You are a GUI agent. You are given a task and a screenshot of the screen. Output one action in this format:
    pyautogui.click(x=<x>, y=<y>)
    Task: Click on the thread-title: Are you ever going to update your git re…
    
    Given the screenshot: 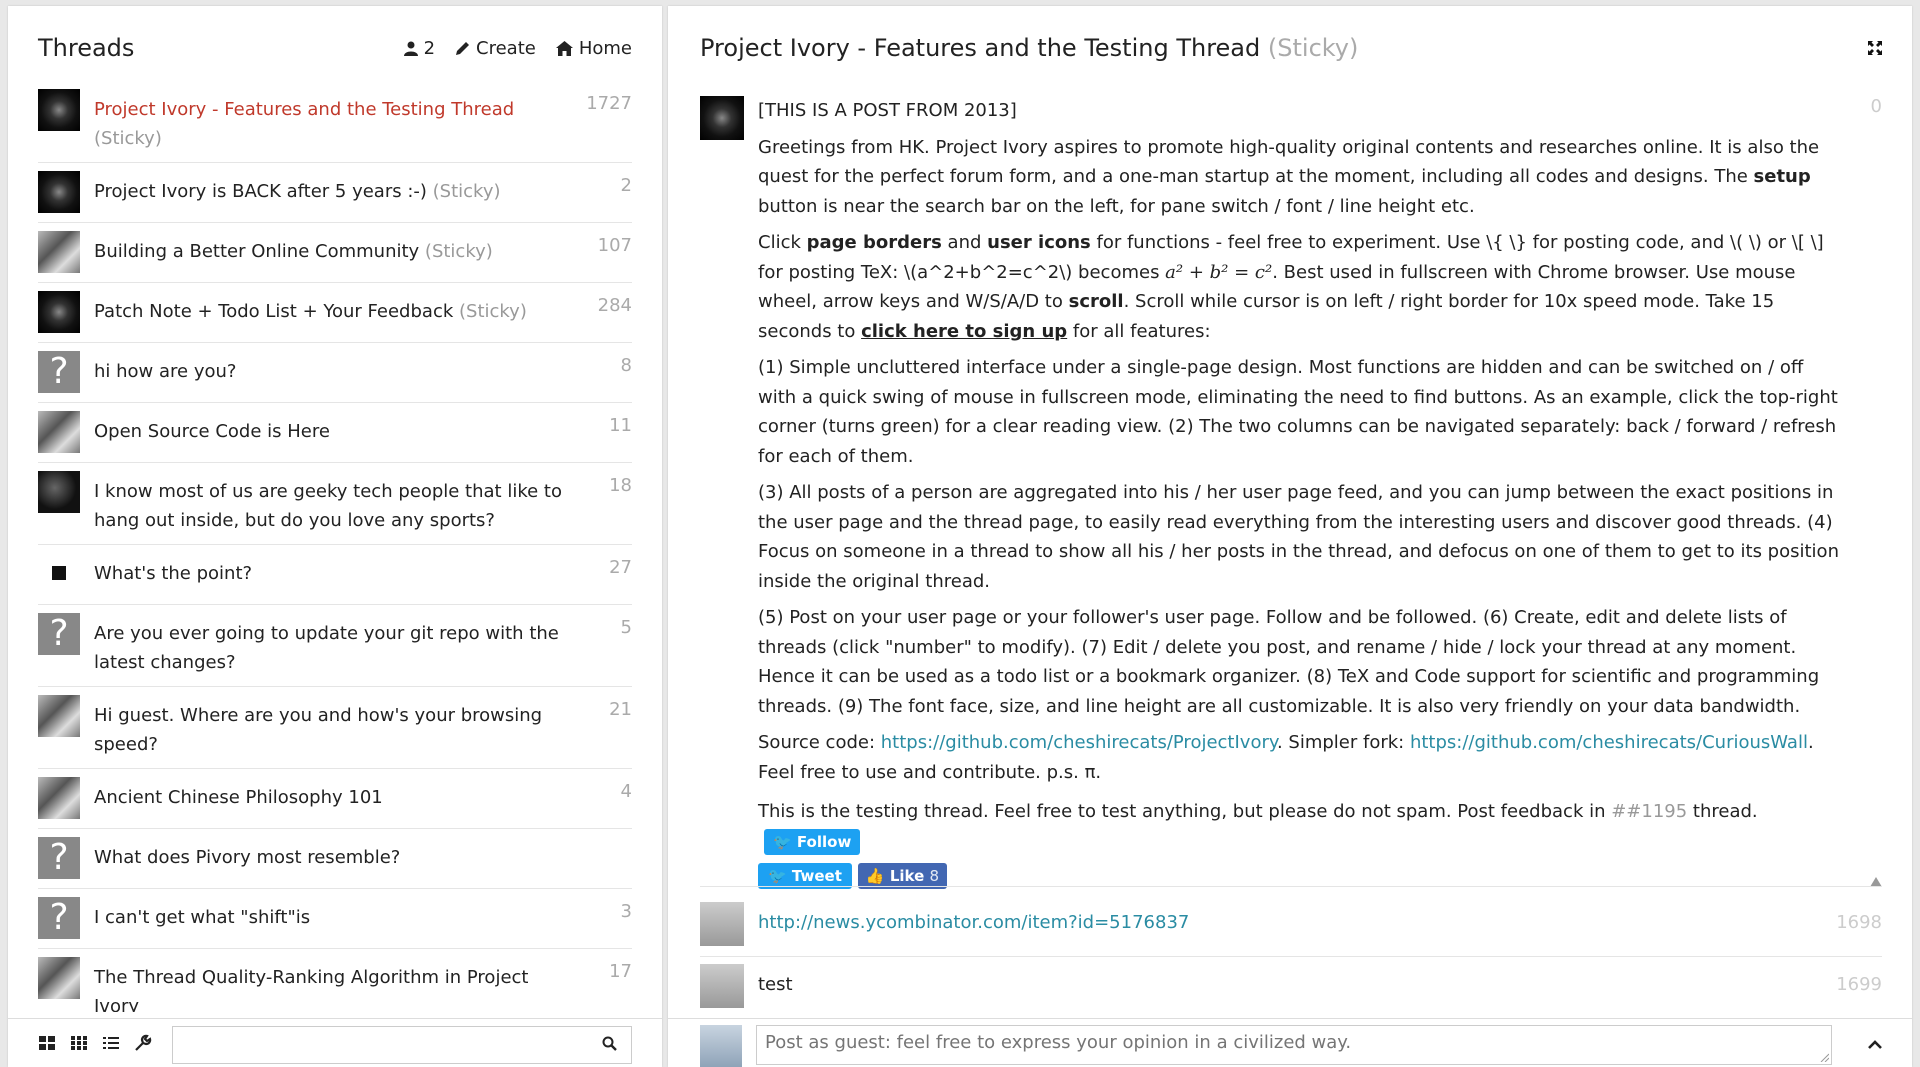 What is the action you would take?
    pyautogui.click(x=363, y=645)
    